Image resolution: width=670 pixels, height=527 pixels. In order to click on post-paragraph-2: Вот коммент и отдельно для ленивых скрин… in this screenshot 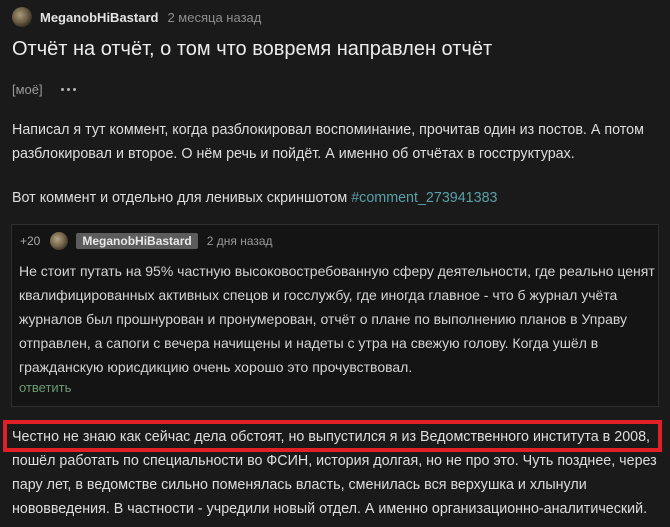, I will do `click(255, 198)`.